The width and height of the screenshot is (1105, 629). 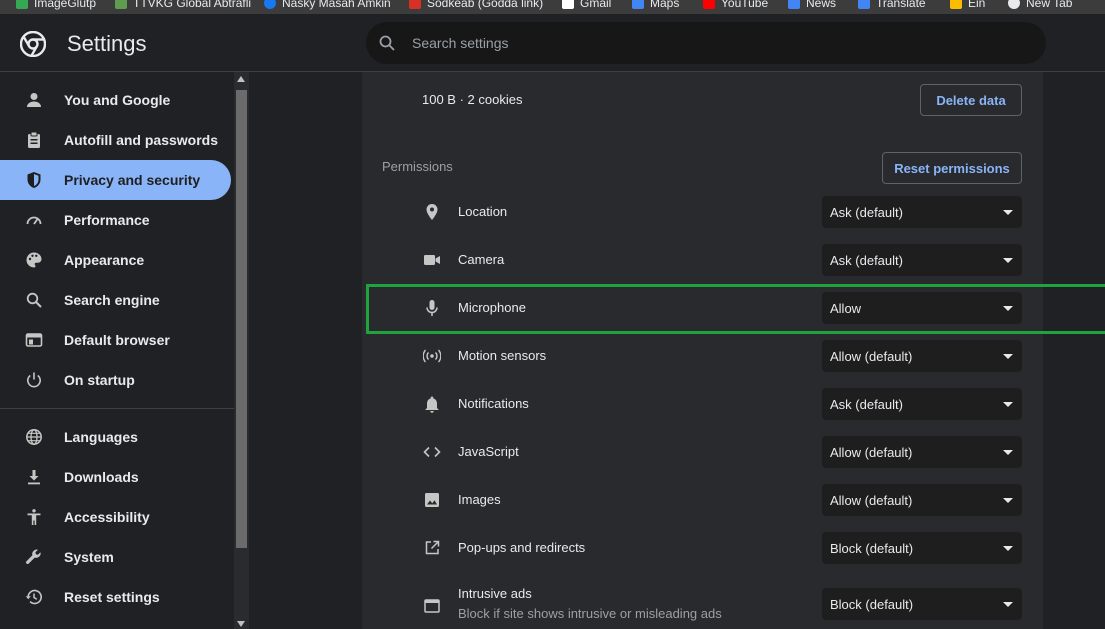 What do you see at coordinates (417, 166) in the screenshot?
I see `permissions-heading: Permissions` at bounding box center [417, 166].